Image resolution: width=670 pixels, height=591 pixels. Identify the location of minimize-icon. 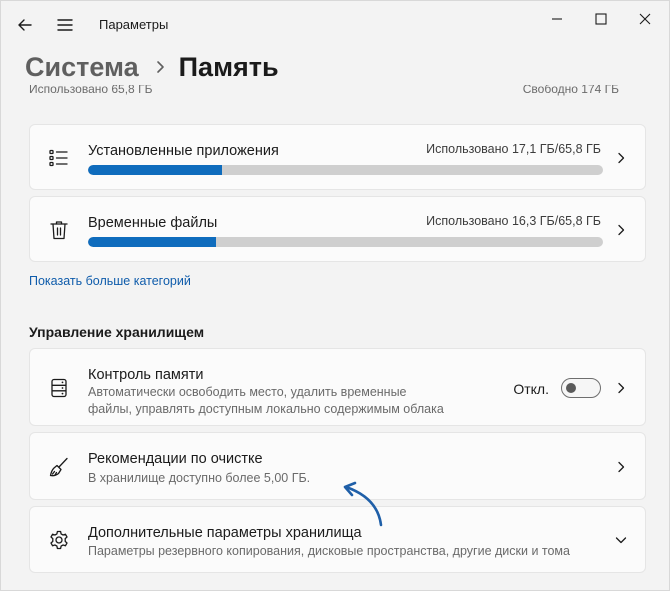
(557, 19).